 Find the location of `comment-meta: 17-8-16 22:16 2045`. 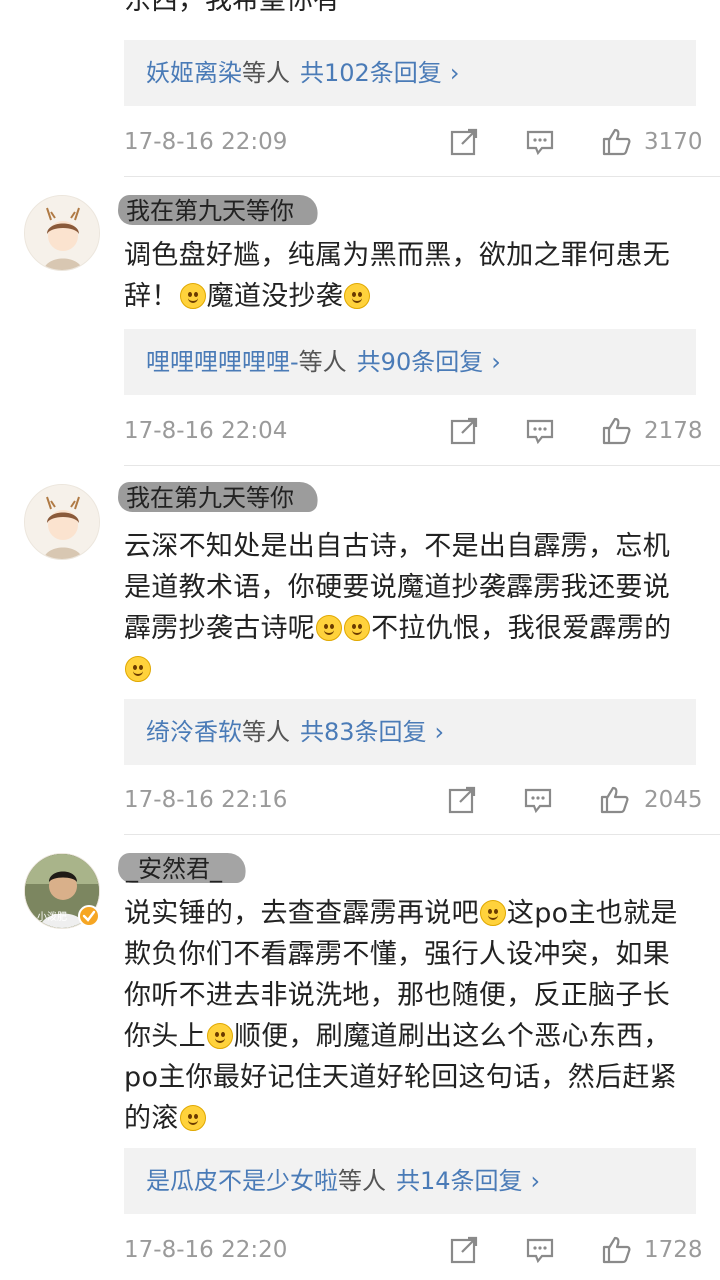

comment-meta: 17-8-16 22:16 2045 is located at coordinates (413, 800).